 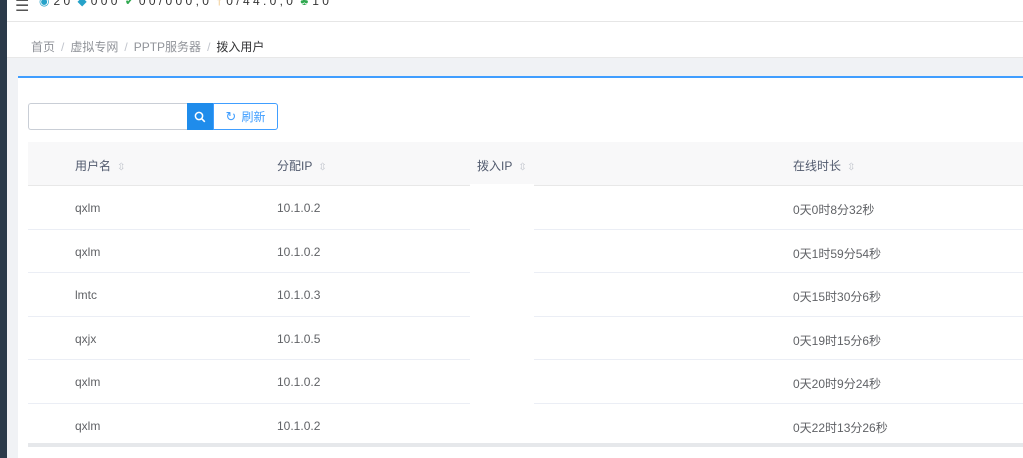 I want to click on stat-4: 0 / 4 4 . 0 , 0, so click(x=259, y=4).